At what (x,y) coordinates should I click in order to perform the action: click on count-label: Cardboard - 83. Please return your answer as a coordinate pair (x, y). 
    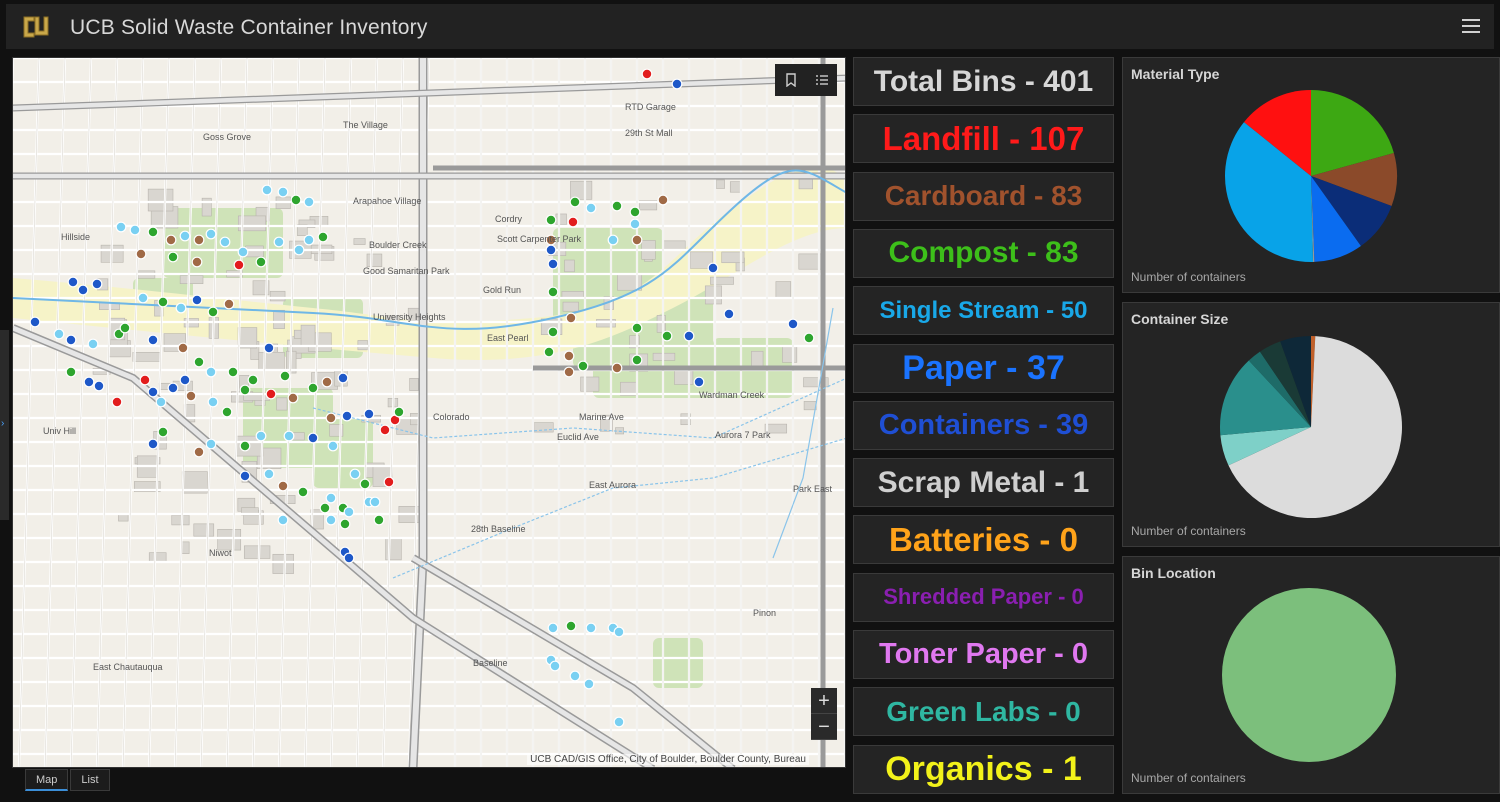
    Looking at the image, I should click on (983, 196).